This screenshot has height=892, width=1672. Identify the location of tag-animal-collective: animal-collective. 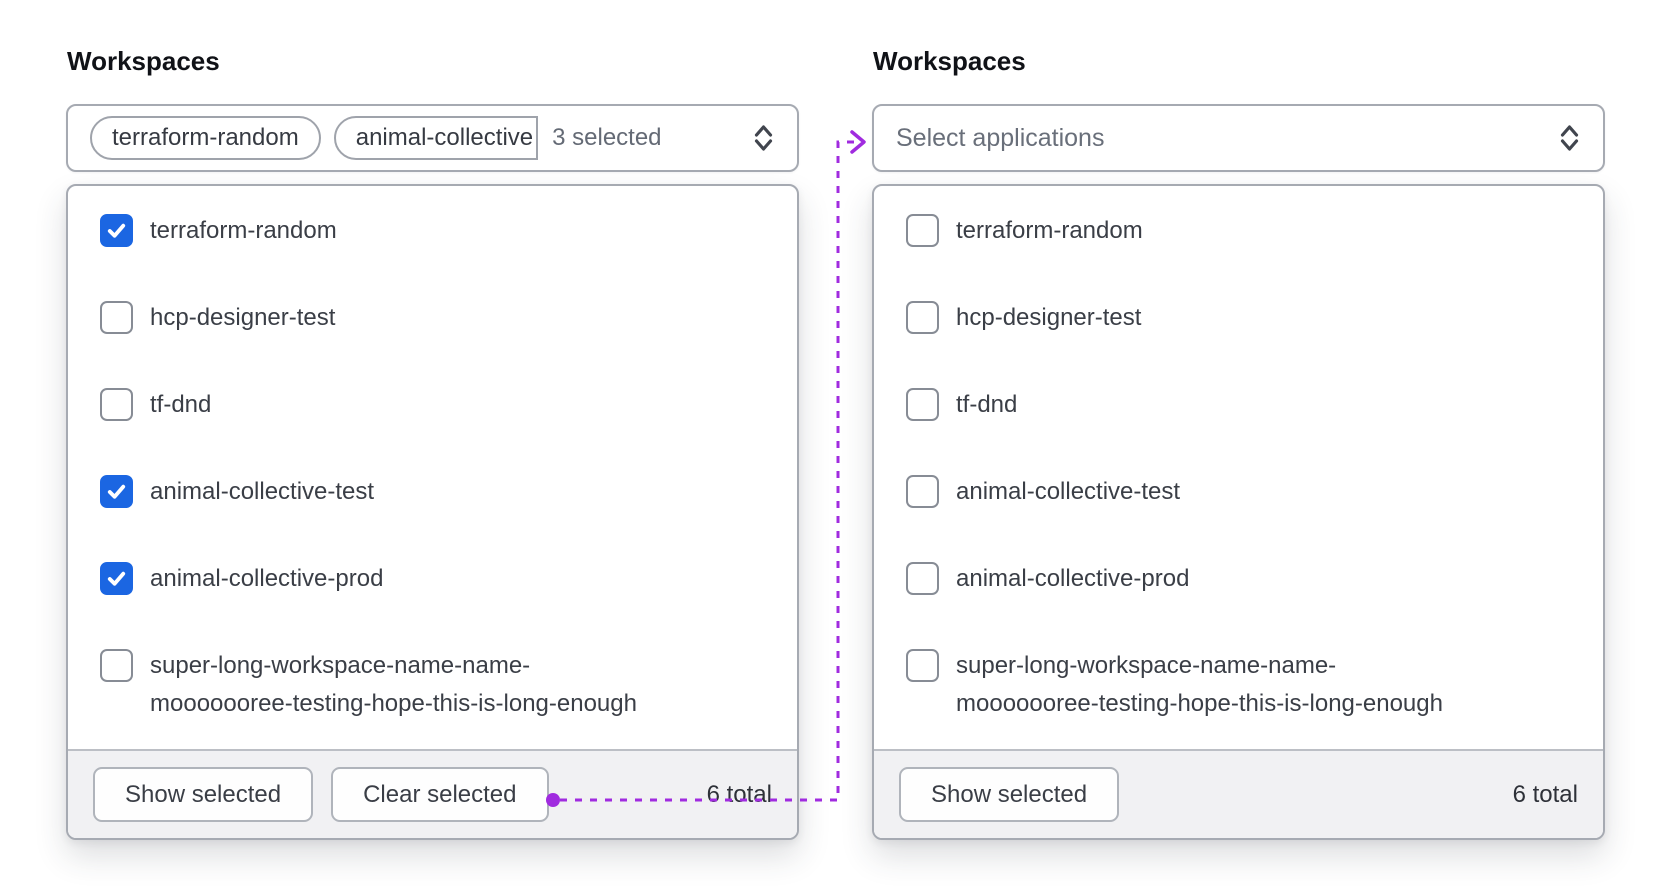
(436, 138).